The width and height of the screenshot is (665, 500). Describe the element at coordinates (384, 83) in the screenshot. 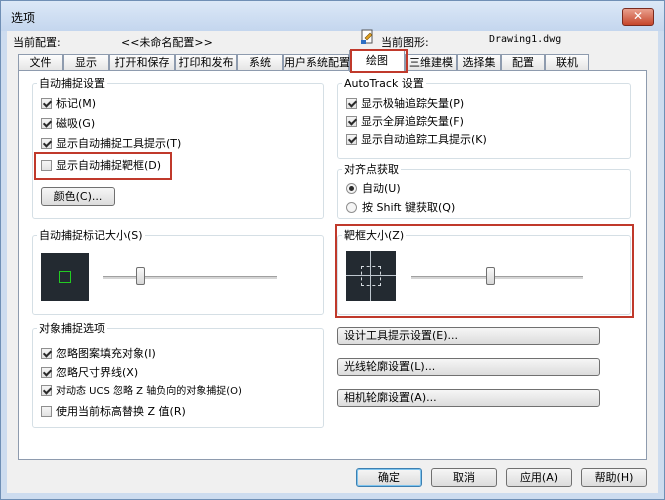

I see `autotrack-settings-legend: AutoTrack 设置` at that location.